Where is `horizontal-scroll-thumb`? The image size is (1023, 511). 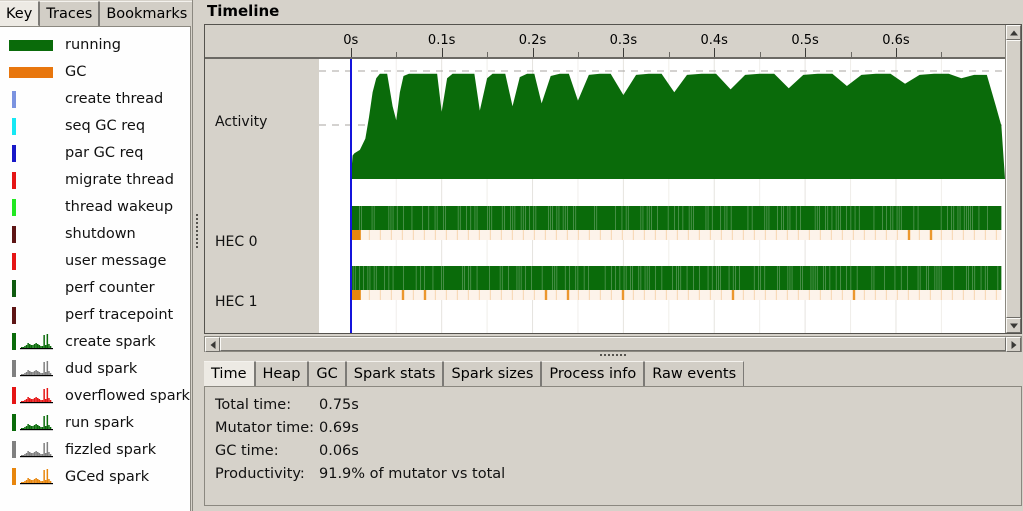 horizontal-scroll-thumb is located at coordinates (613, 344).